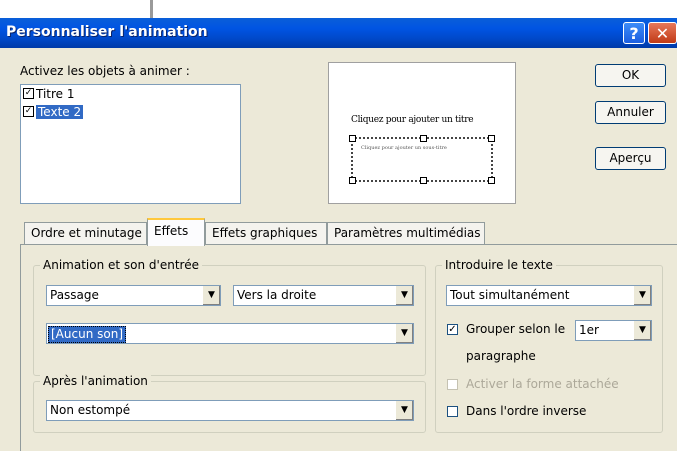  Describe the element at coordinates (230, 333) in the screenshot. I see `sound-dropdown: [Aucun son] ▼` at that location.